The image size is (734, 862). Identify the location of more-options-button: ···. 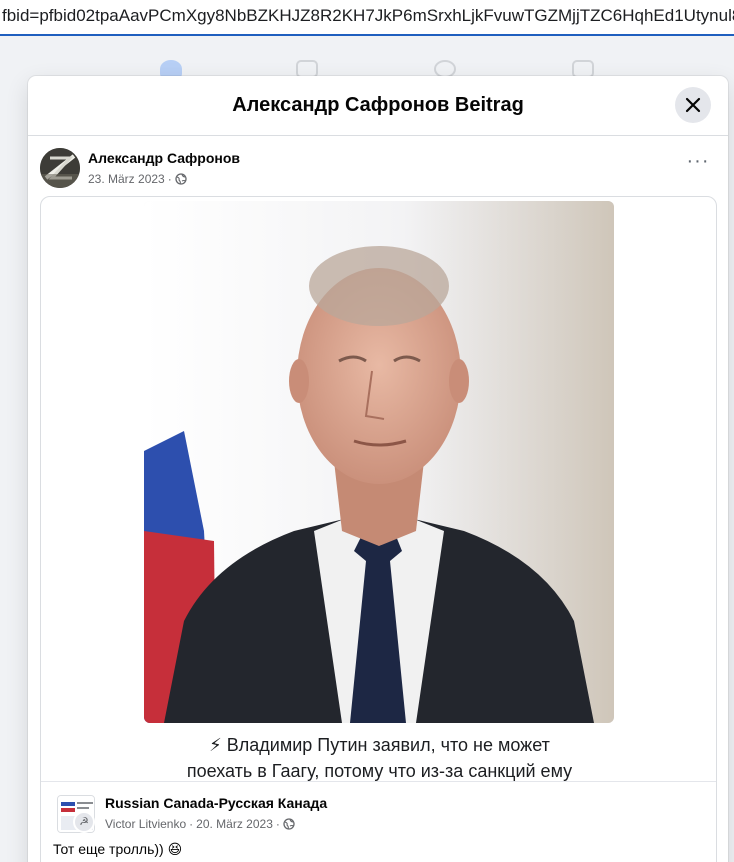
(698, 164).